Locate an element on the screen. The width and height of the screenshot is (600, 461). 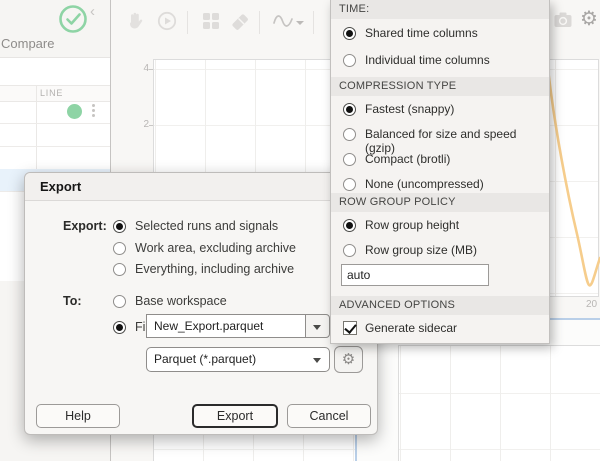
format-settings-gear-button is located at coordinates (348, 359).